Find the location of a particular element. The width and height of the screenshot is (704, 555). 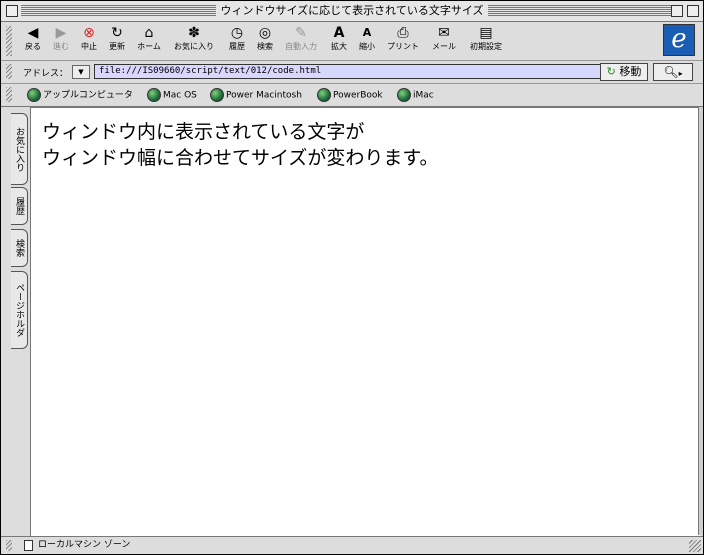

text-smaller-button: A 縮小 is located at coordinates (367, 39).